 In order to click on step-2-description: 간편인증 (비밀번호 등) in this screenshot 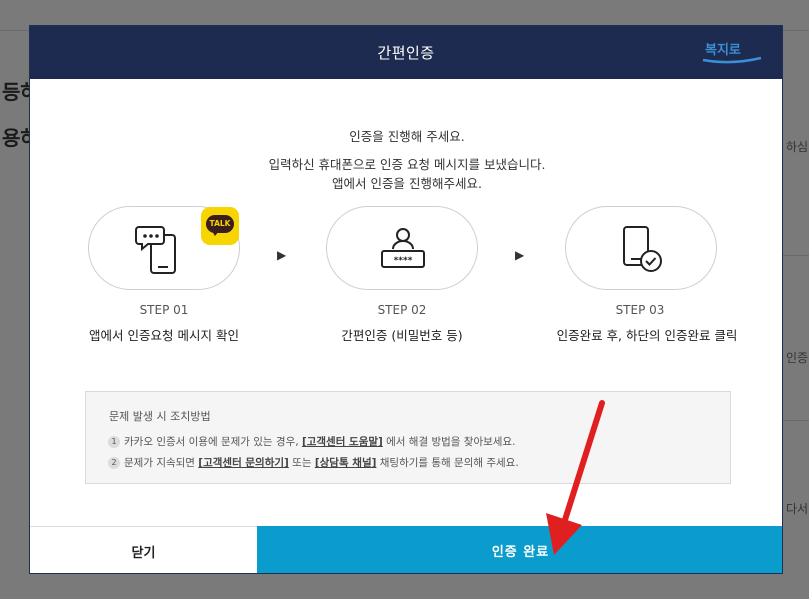, I will do `click(402, 335)`.